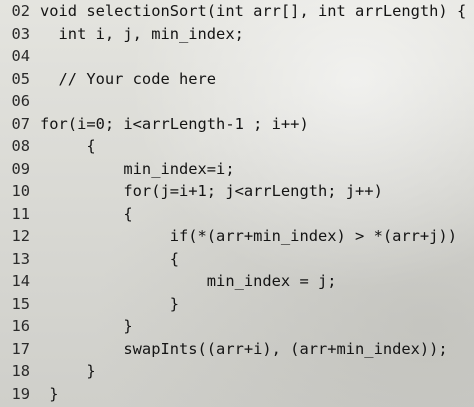  I want to click on line-number: 03, so click(20, 33).